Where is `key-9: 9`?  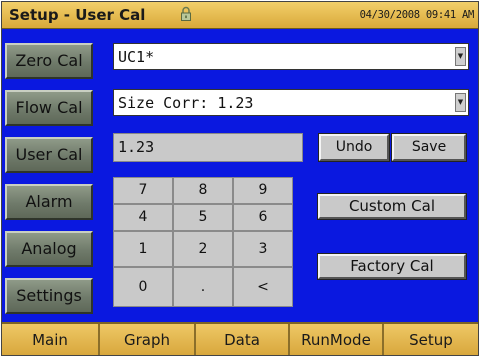 key-9: 9 is located at coordinates (263, 190).